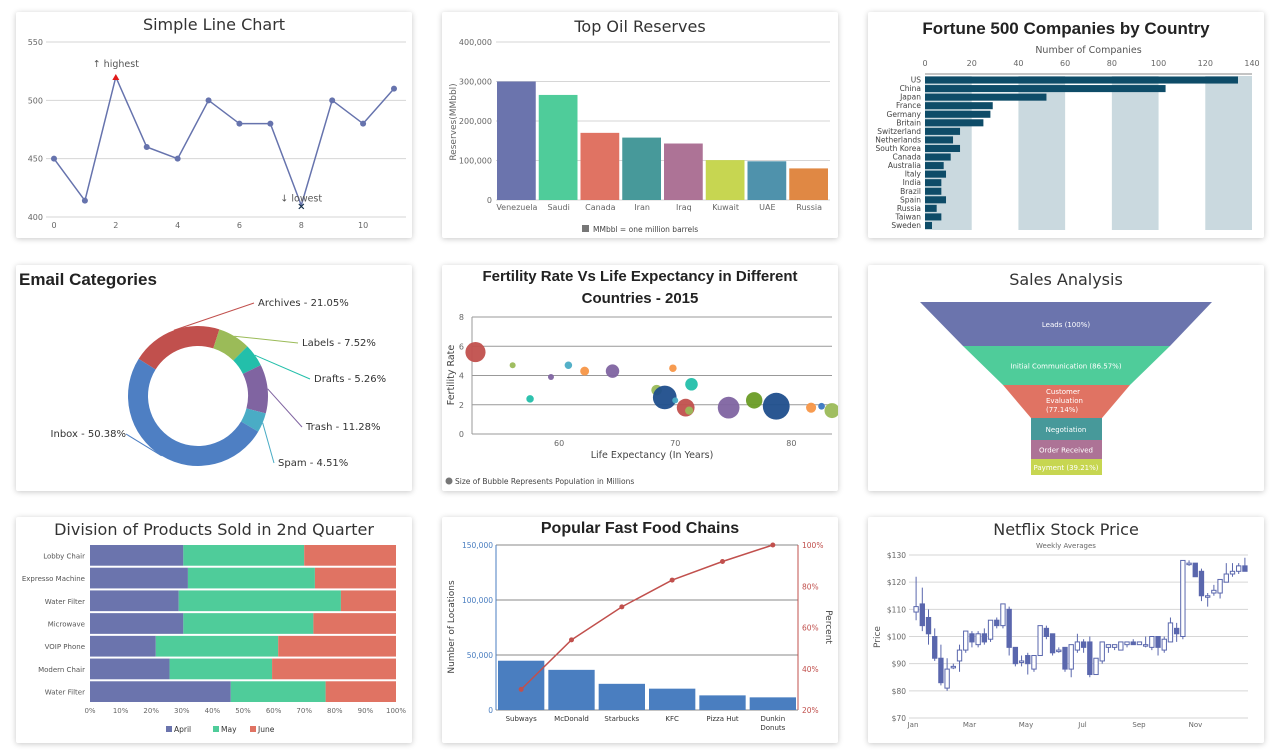  I want to click on x-tick-label: Donuts, so click(772, 728).